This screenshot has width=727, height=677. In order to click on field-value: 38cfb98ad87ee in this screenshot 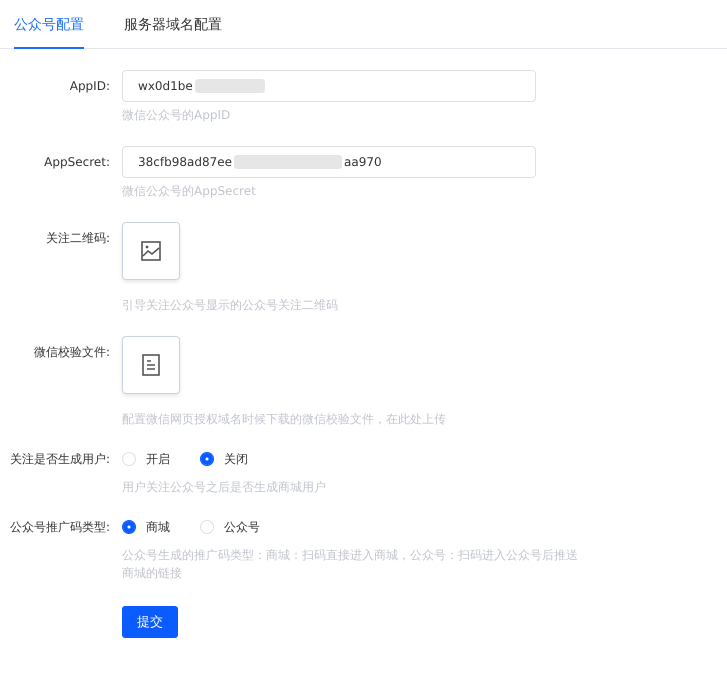, I will do `click(185, 162)`.